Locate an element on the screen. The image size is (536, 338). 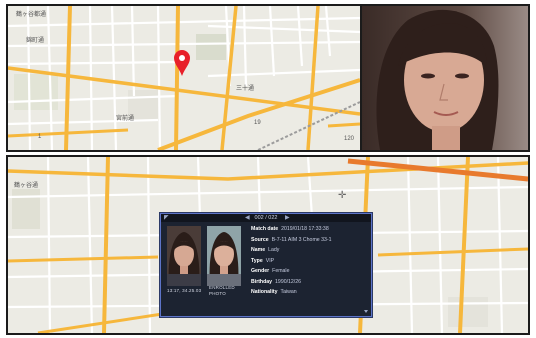
detail-key: Match date is located at coordinates (265, 229).